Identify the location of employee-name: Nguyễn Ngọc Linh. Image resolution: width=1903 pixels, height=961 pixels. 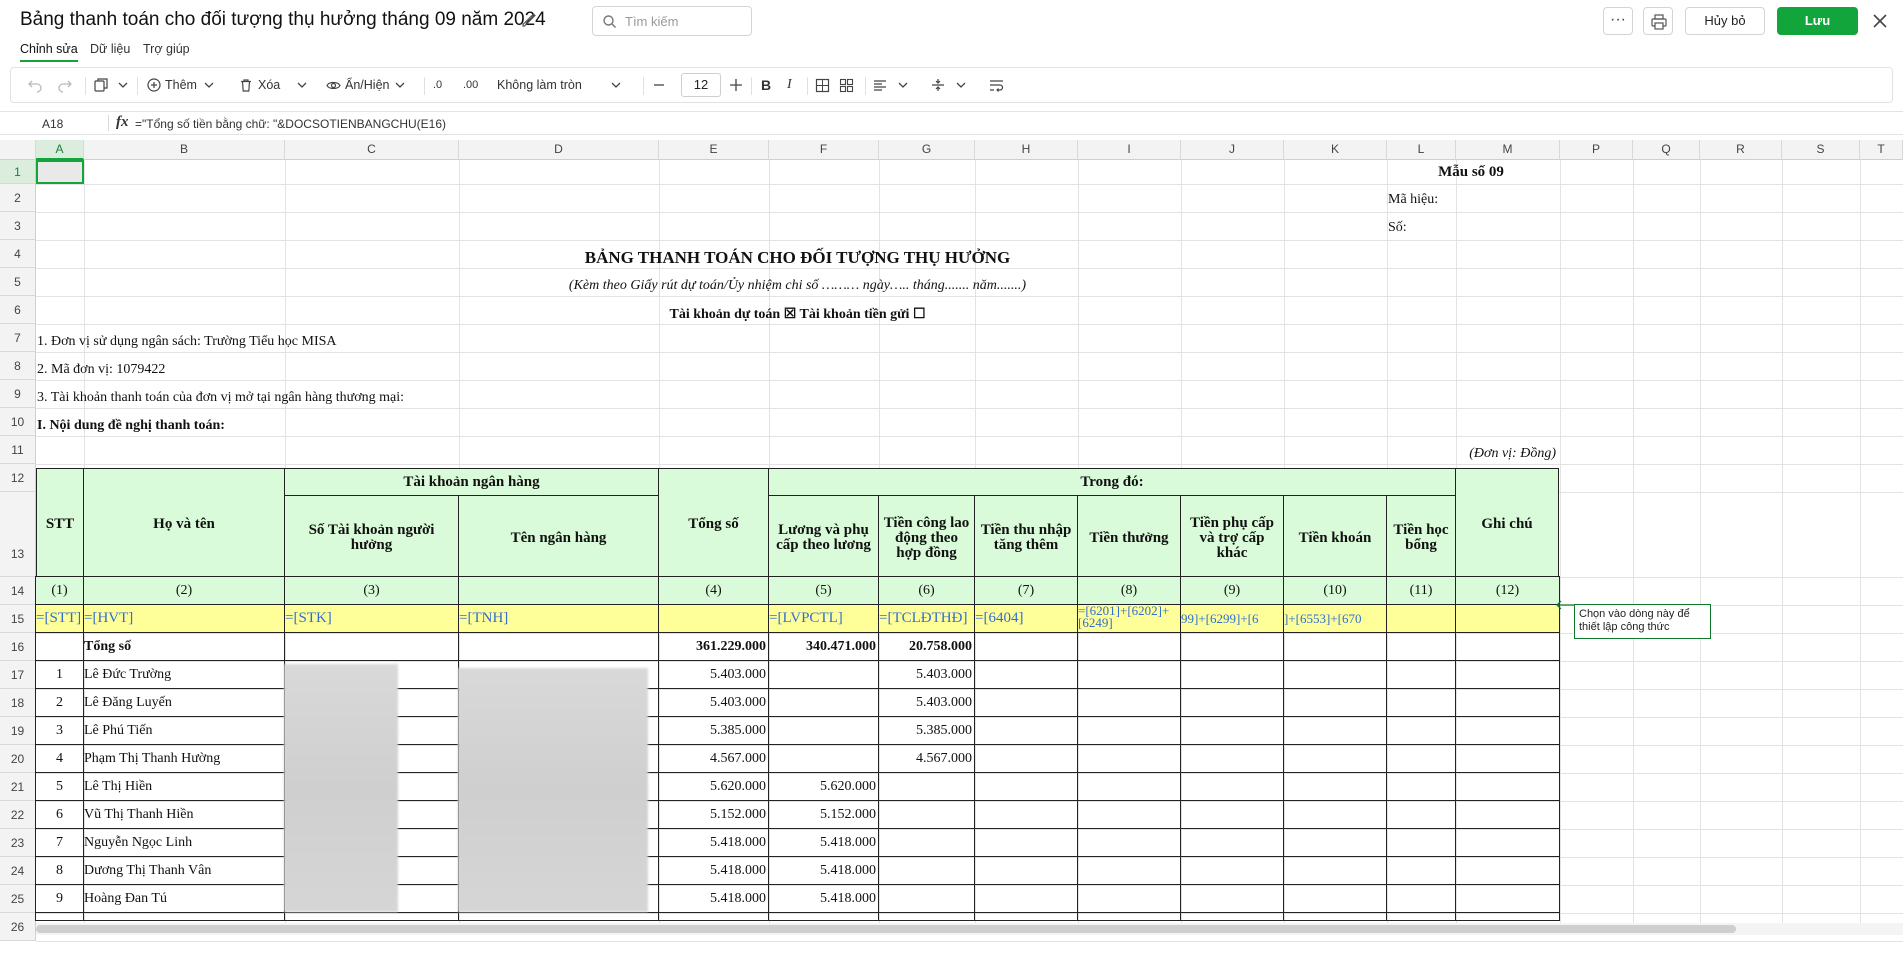
(184, 842).